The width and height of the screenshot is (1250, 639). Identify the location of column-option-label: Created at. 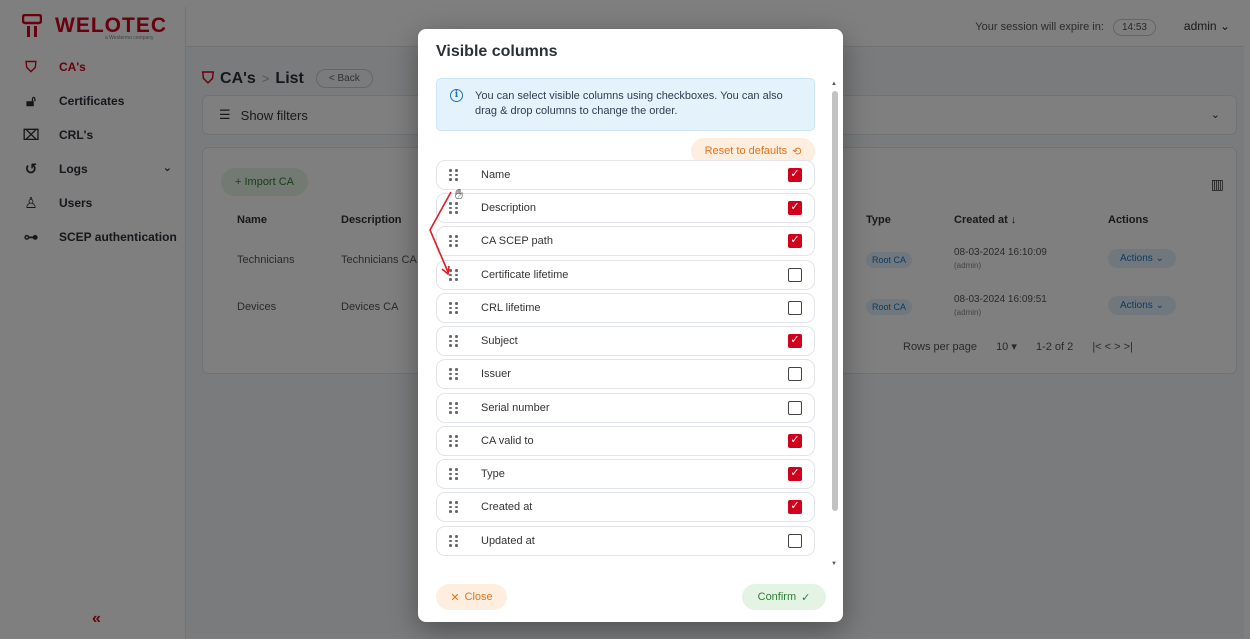
(507, 507).